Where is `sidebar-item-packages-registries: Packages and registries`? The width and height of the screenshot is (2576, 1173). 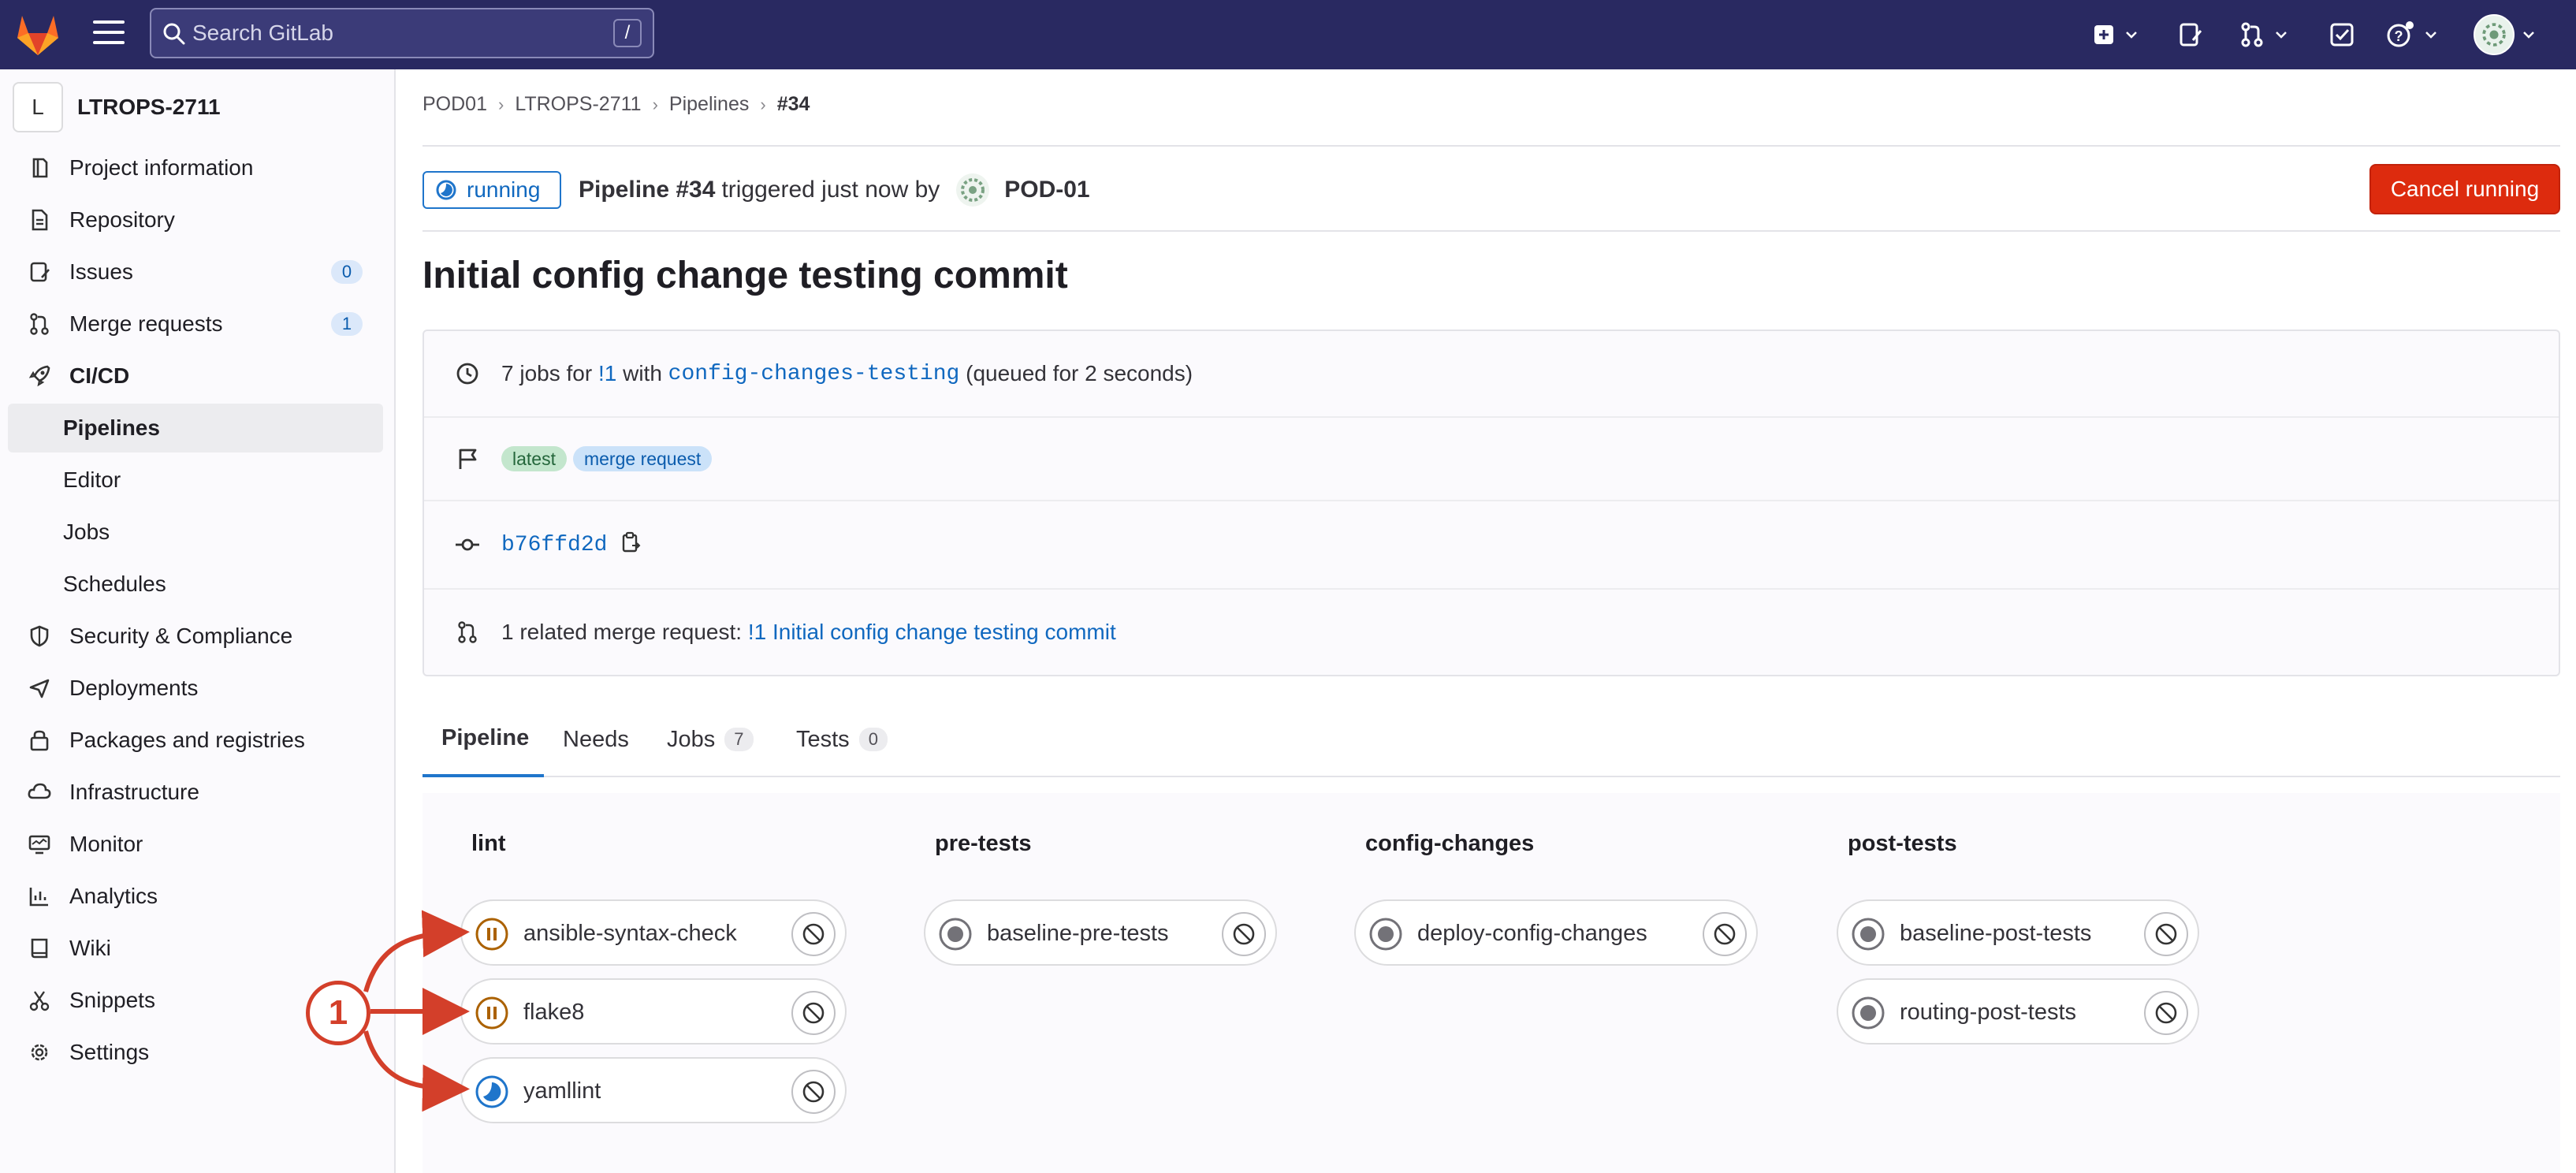 sidebar-item-packages-registries: Packages and registries is located at coordinates (195, 741).